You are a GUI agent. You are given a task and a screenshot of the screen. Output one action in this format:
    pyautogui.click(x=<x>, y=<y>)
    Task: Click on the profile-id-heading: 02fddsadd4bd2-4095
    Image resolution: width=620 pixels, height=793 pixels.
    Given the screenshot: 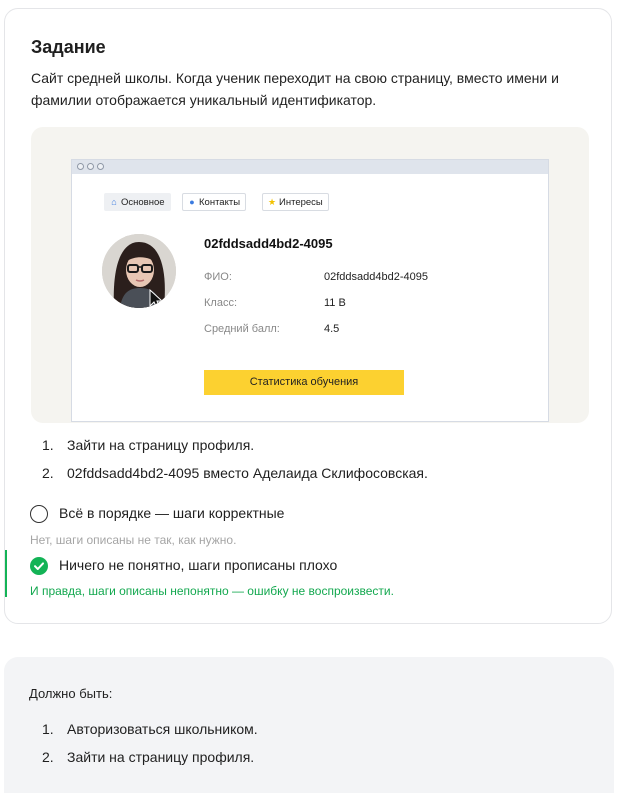 What is the action you would take?
    pyautogui.click(x=268, y=243)
    